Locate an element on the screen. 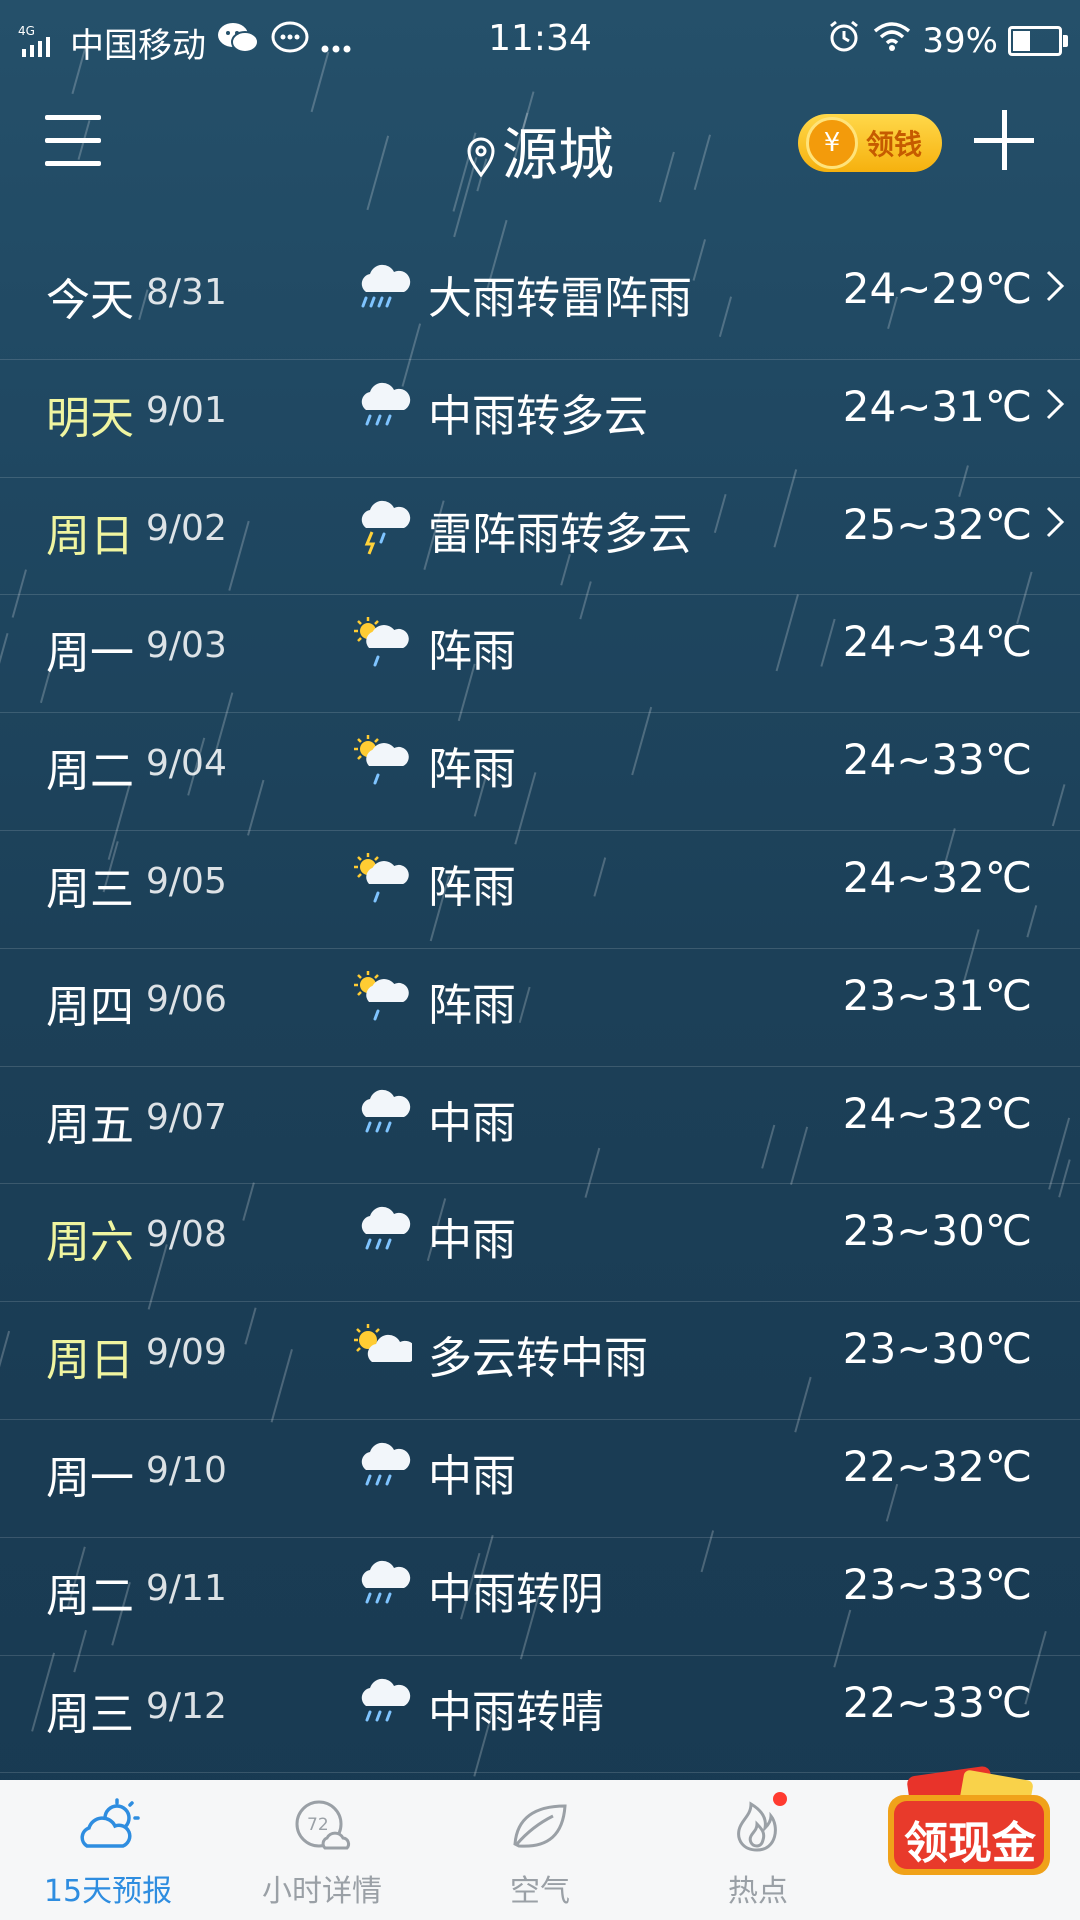  get-money-label: 领钱 is located at coordinates (894, 144).